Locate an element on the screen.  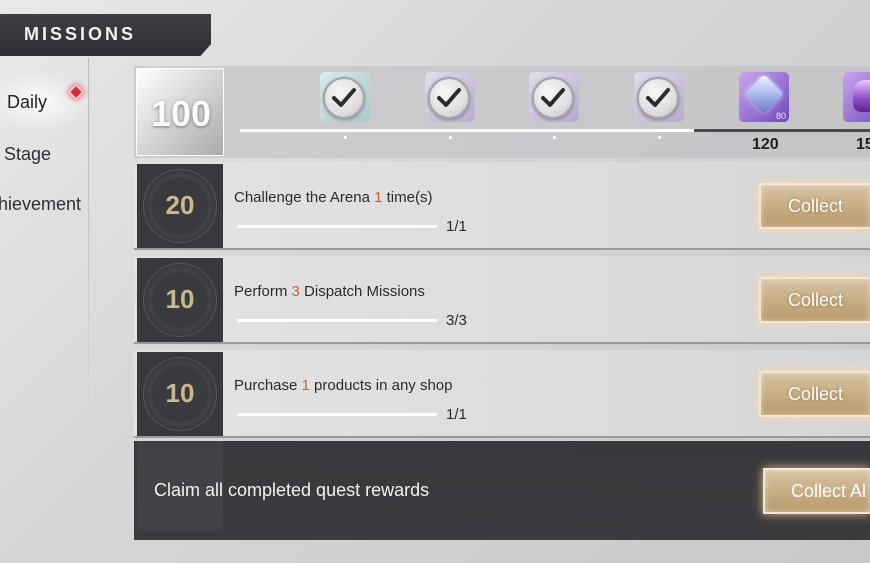
collect-all-button: Collect Al is located at coordinates (816, 491).